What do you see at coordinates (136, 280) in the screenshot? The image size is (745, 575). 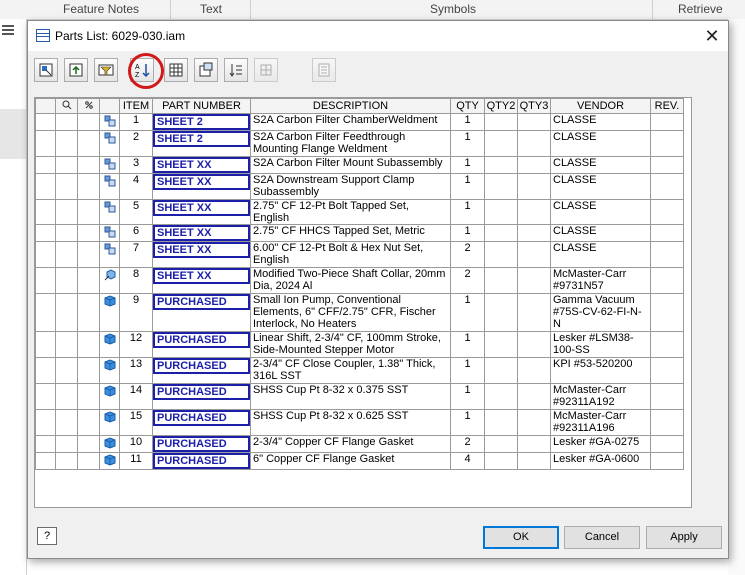 I see `item-cell: 8` at bounding box center [136, 280].